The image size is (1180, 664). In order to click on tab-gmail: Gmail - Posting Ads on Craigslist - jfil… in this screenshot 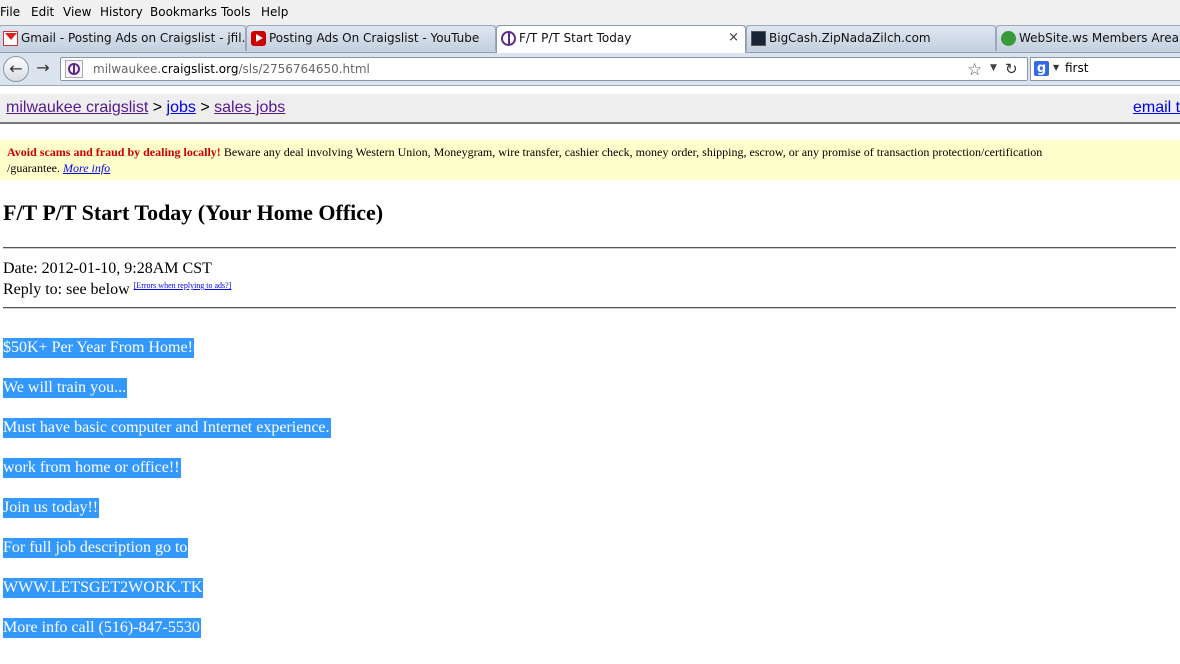, I will do `click(123, 38)`.